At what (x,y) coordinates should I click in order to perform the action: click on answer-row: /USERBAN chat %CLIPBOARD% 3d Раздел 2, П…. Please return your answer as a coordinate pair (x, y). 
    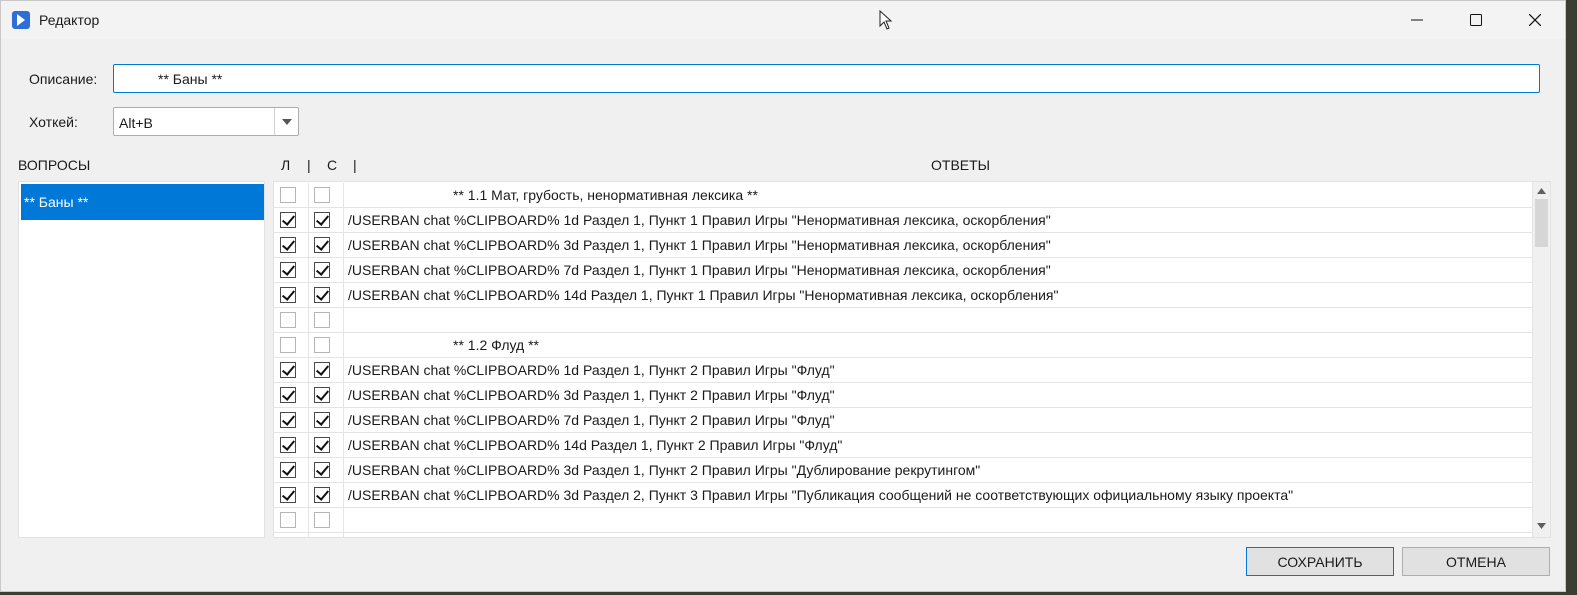
    Looking at the image, I should click on (903, 495).